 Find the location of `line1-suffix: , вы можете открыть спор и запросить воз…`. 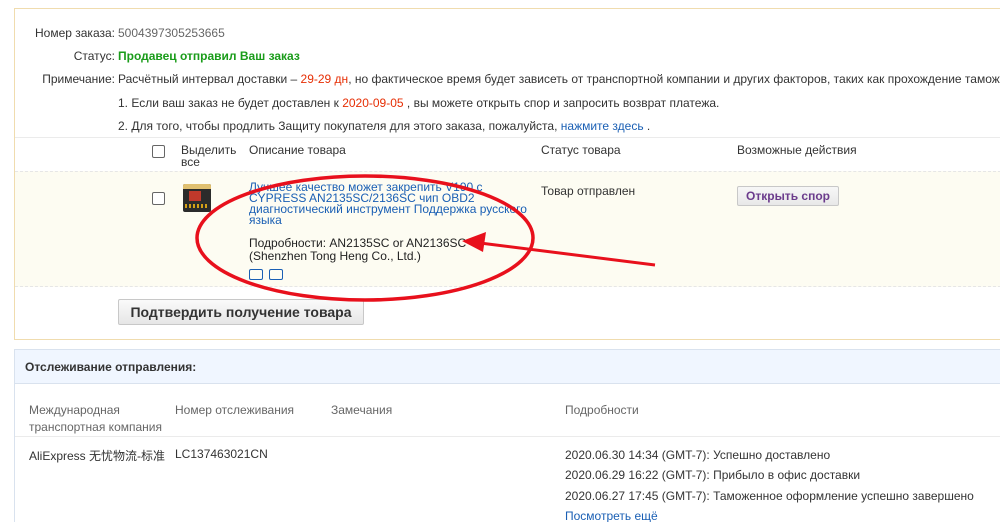

line1-suffix: , вы можете открыть спор и запросить воз… is located at coordinates (561, 103).